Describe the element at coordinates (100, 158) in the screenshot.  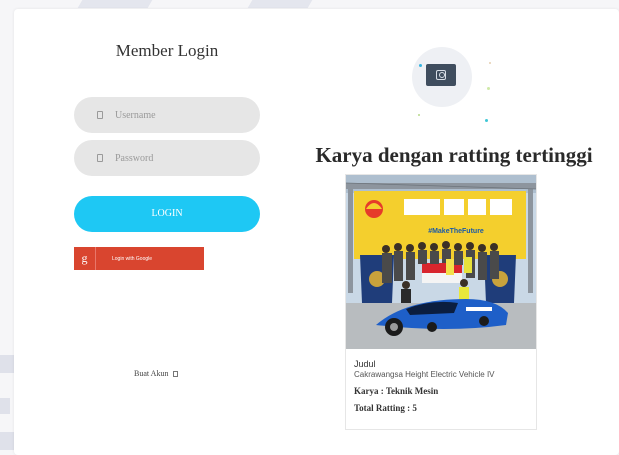
I see `lock-icon` at that location.